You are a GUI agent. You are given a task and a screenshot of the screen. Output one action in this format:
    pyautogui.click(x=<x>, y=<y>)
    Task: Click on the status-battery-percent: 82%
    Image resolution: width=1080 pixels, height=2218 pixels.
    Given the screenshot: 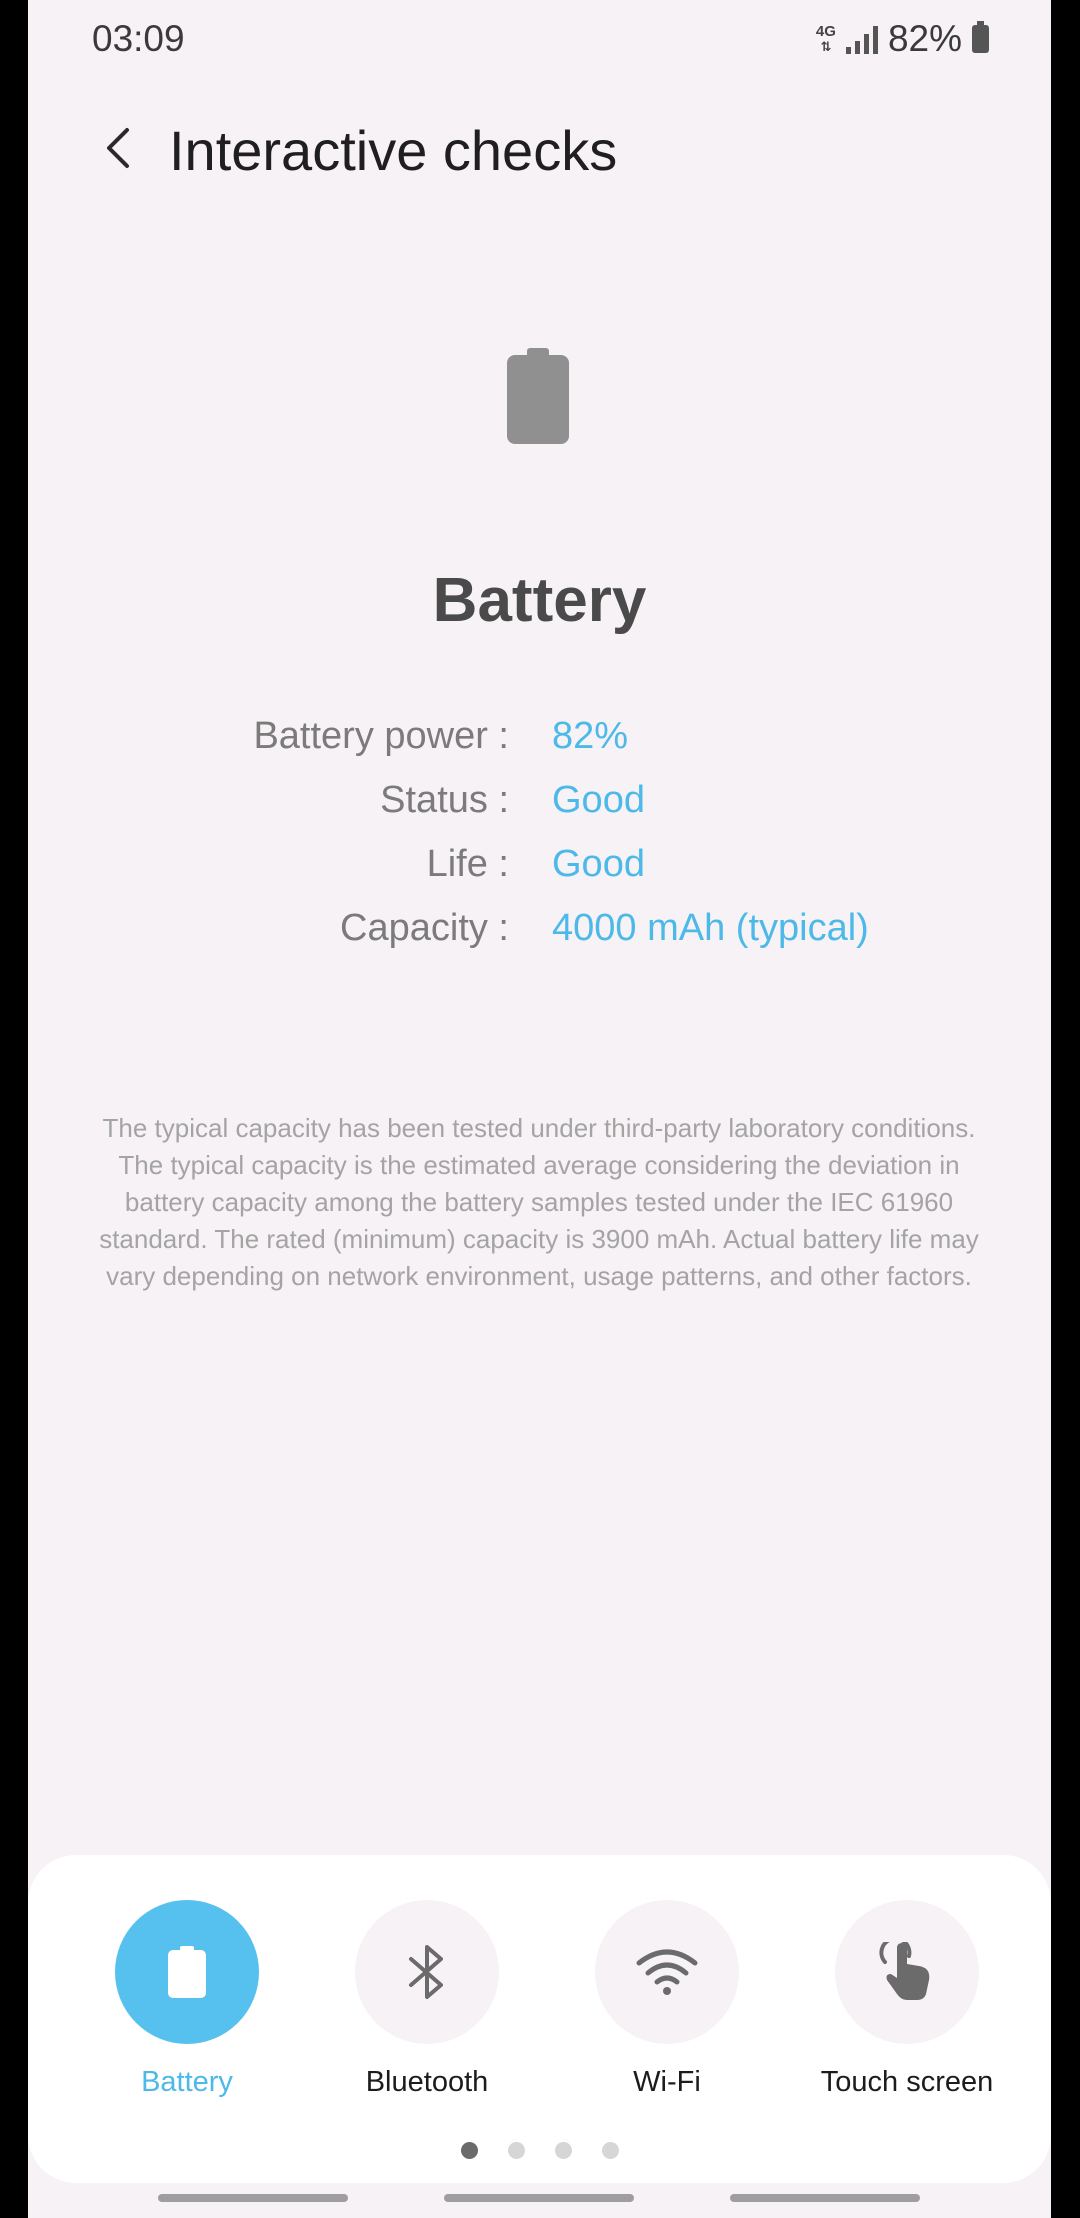 What is the action you would take?
    pyautogui.click(x=924, y=38)
    